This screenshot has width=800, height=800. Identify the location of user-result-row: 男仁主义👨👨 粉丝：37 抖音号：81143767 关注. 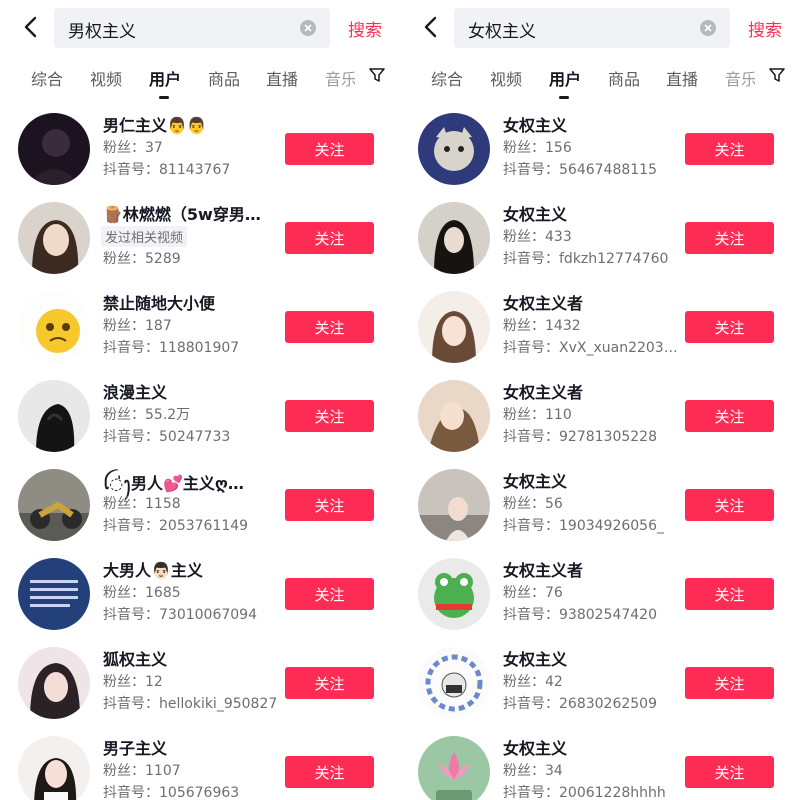
(200, 149).